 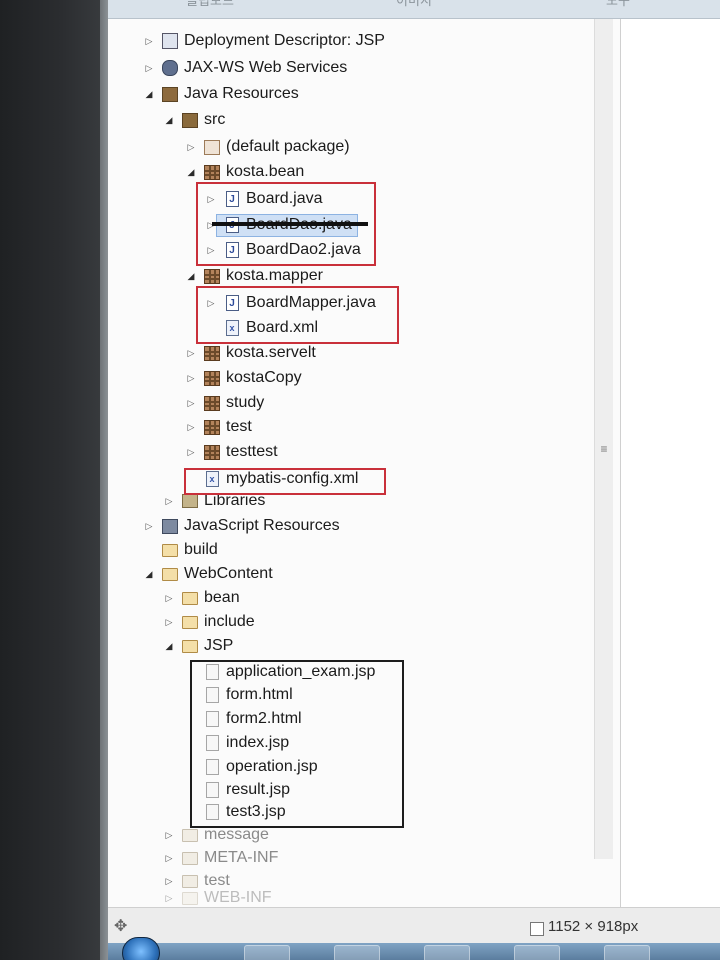 I want to click on tree-item-kostacopy: ▷ kostaCopy, so click(x=244, y=378).